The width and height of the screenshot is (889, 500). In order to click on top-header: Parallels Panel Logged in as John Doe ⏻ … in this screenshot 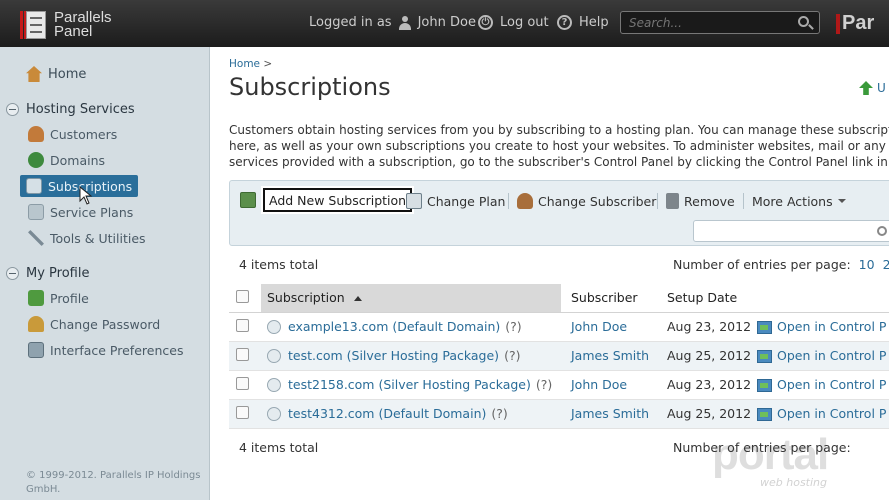, I will do `click(444, 23)`.